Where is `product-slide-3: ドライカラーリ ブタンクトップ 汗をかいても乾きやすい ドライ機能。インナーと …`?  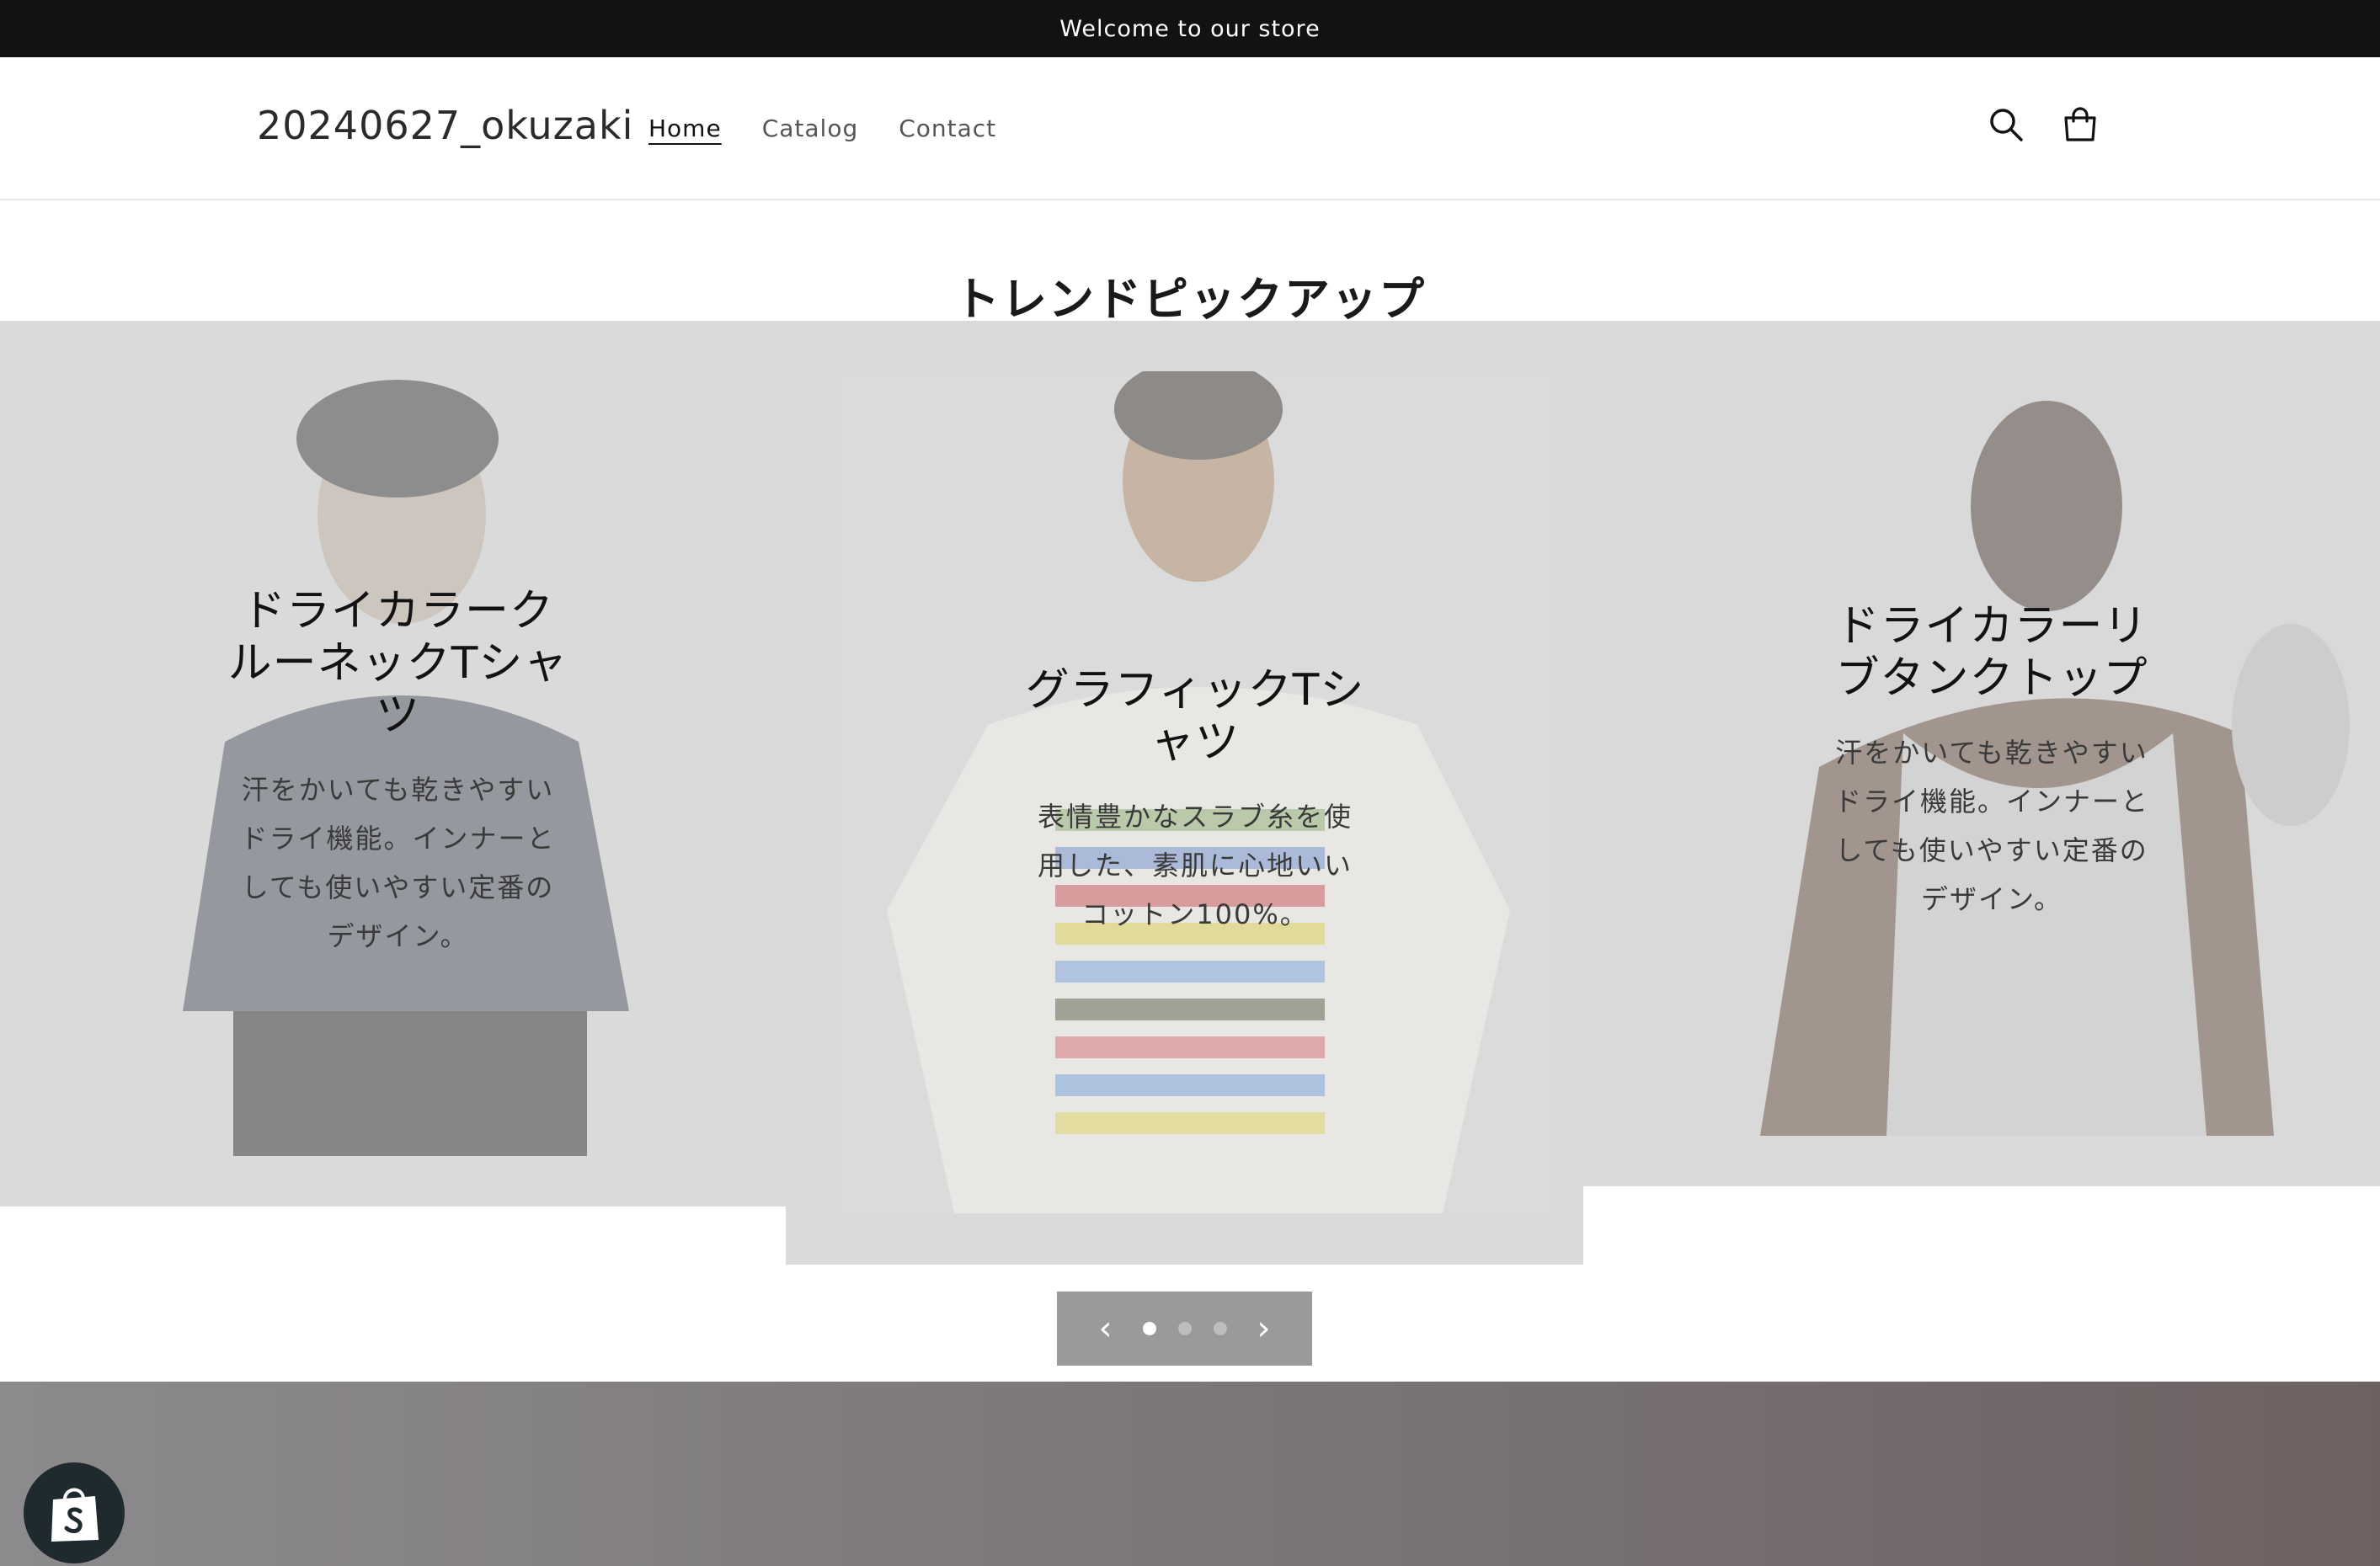 product-slide-3: ドライカラーリ ブタンクトップ 汗をかいても乾きやすい ドライ機能。インナーと … is located at coordinates (1992, 753).